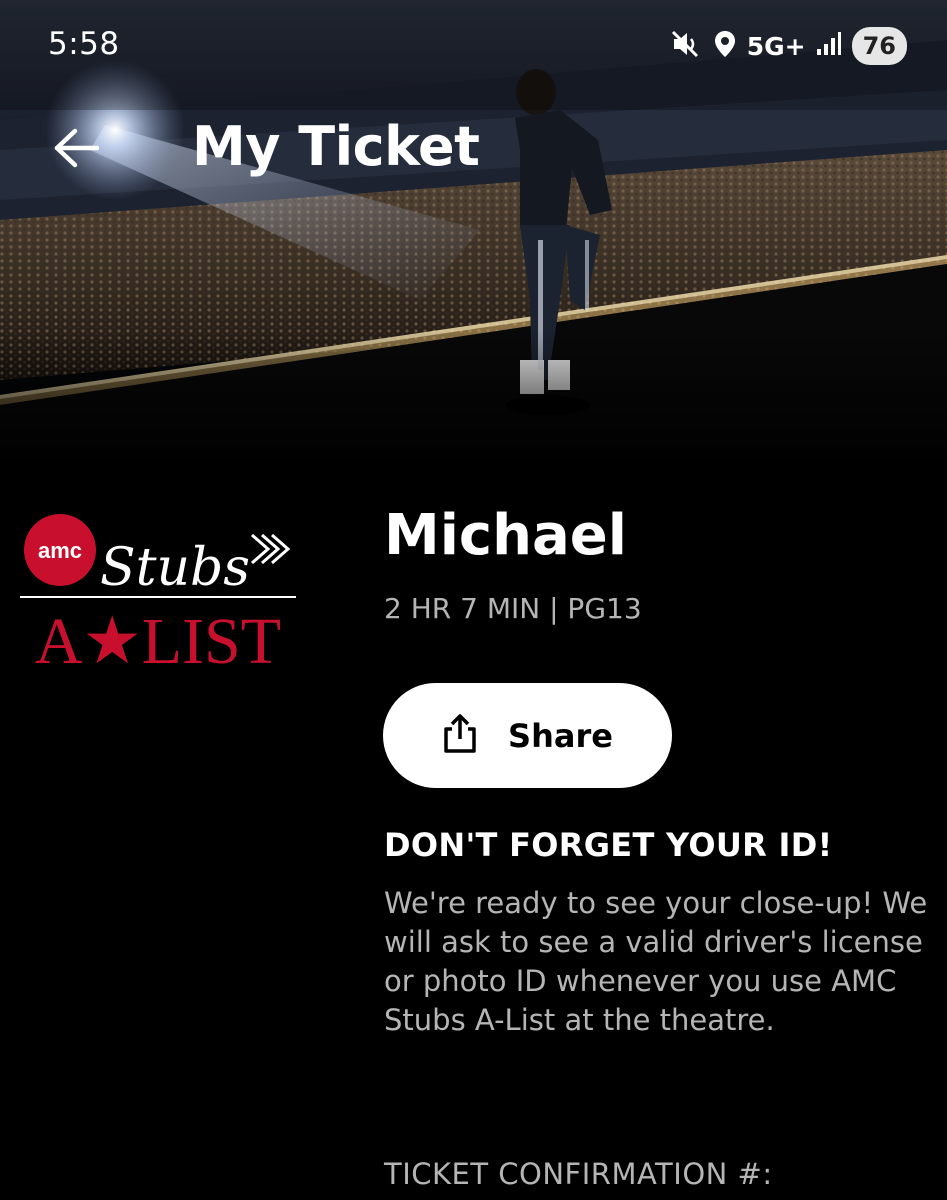  Describe the element at coordinates (175, 568) in the screenshot. I see `logo-script-text: Stubs` at that location.